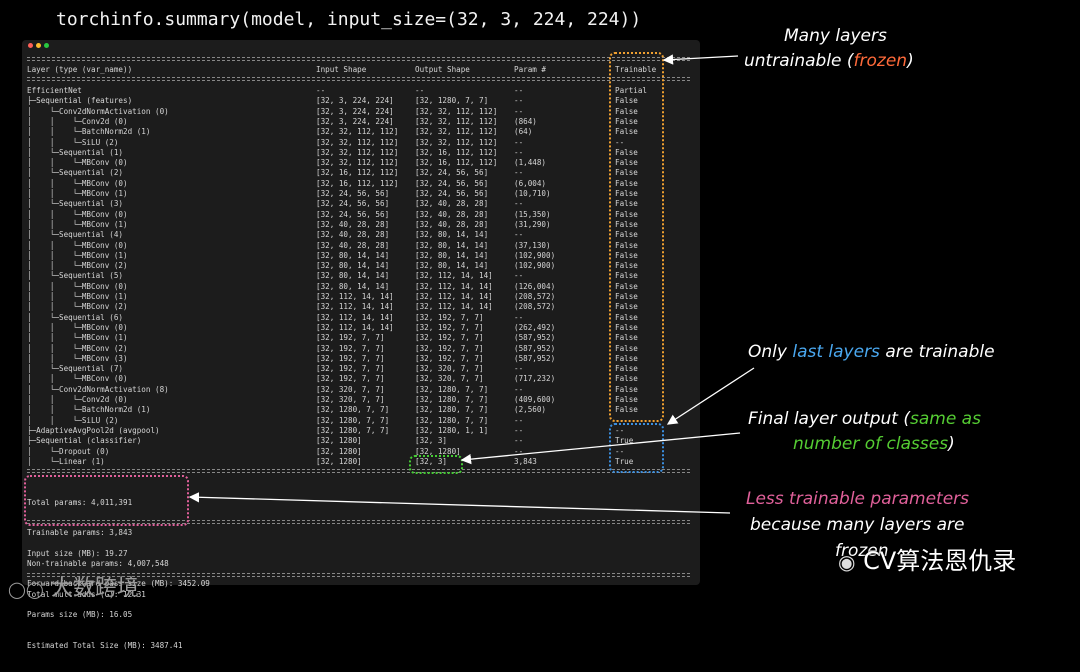 Image resolution: width=1080 pixels, height=672 pixels. Describe the element at coordinates (799, 61) in the screenshot. I see `note-untrainable-text: untrainable (` at that location.